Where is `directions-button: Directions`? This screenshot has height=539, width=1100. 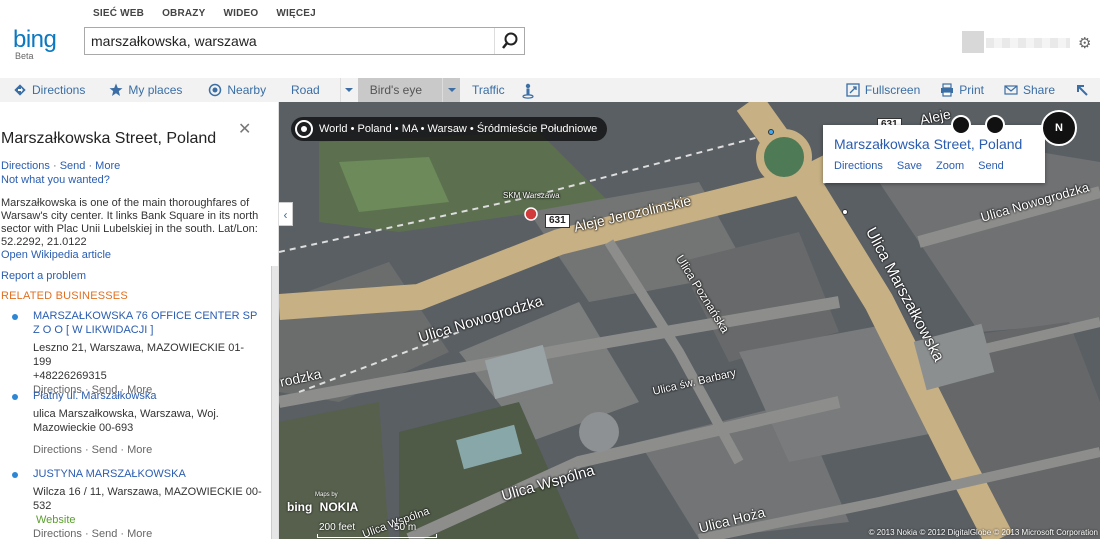 directions-button: Directions is located at coordinates (49, 90).